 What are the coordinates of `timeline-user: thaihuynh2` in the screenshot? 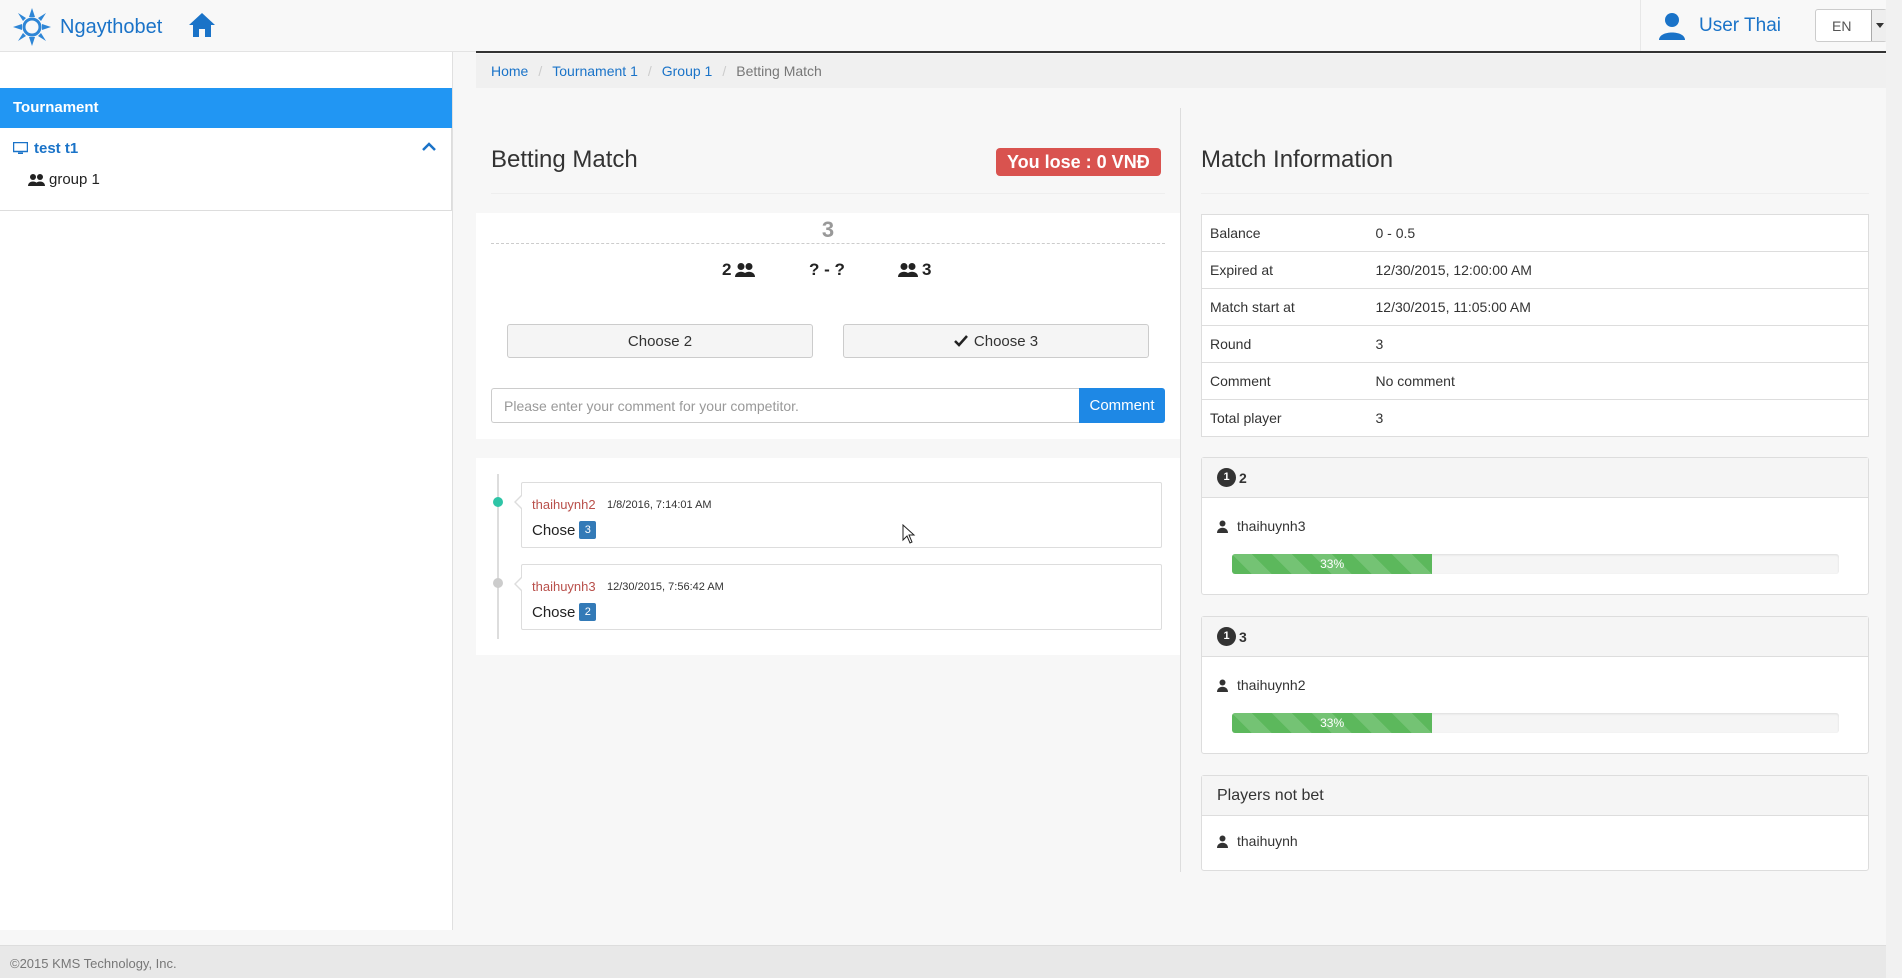 It's located at (564, 504).